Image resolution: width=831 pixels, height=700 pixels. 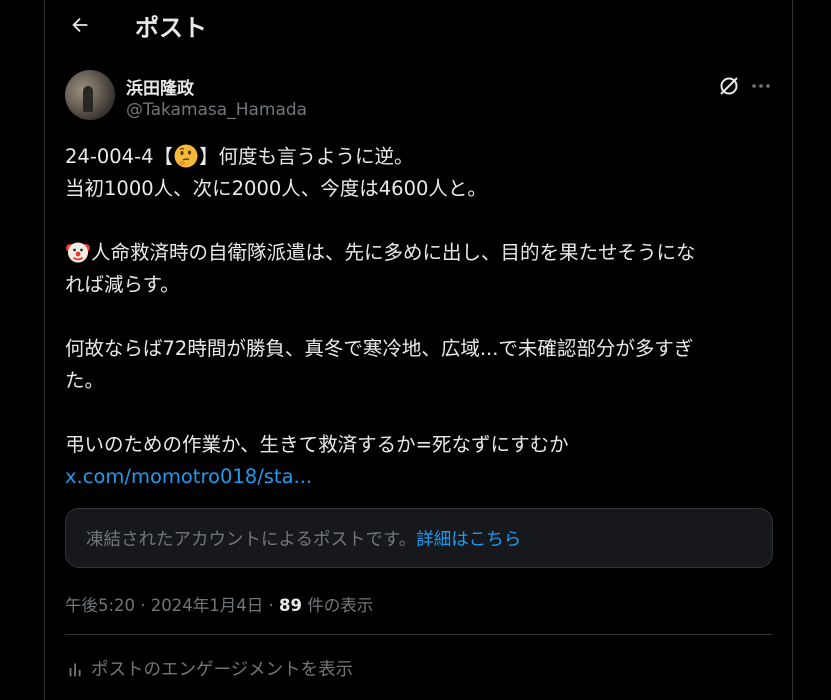 I want to click on view-engagement-button: ポストのエンゲージメントを表示, so click(x=209, y=668).